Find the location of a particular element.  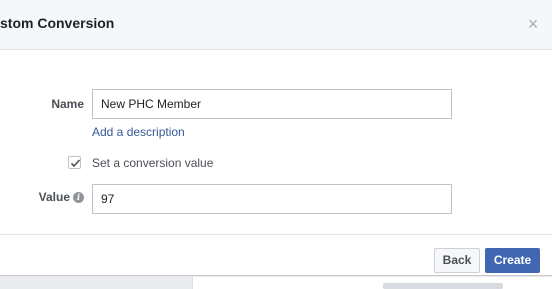

checkmark-icon is located at coordinates (75, 163).